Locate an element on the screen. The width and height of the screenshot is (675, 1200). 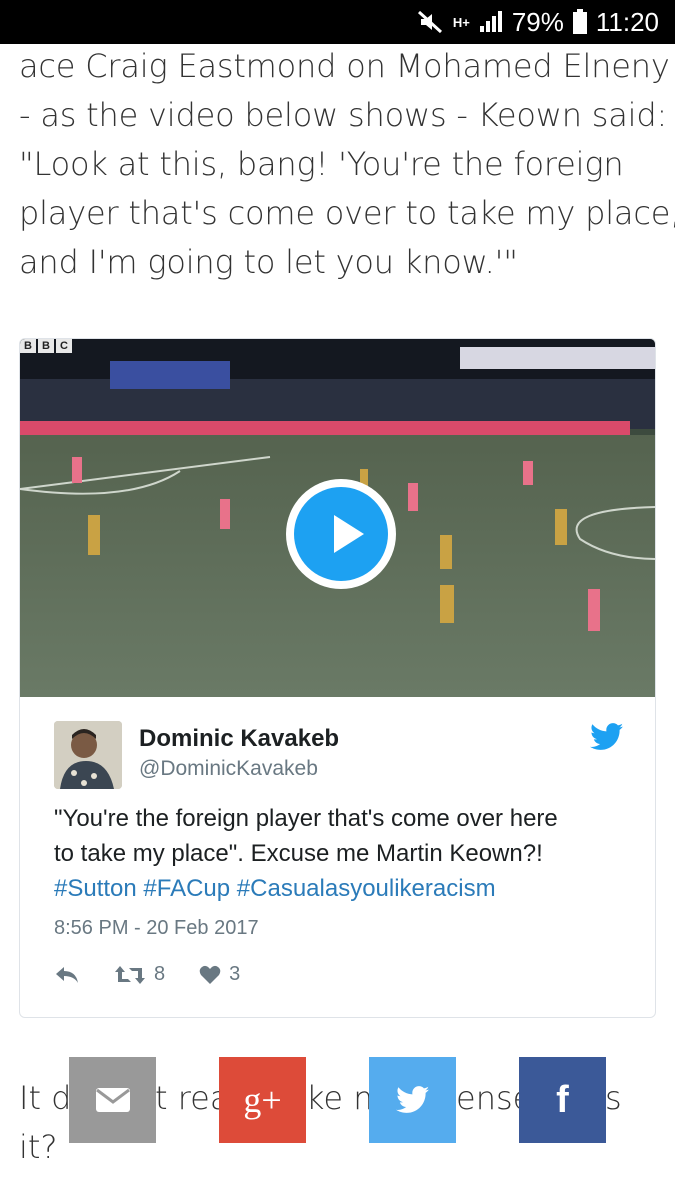
bbc-logo: B B C is located at coordinates (46, 346).